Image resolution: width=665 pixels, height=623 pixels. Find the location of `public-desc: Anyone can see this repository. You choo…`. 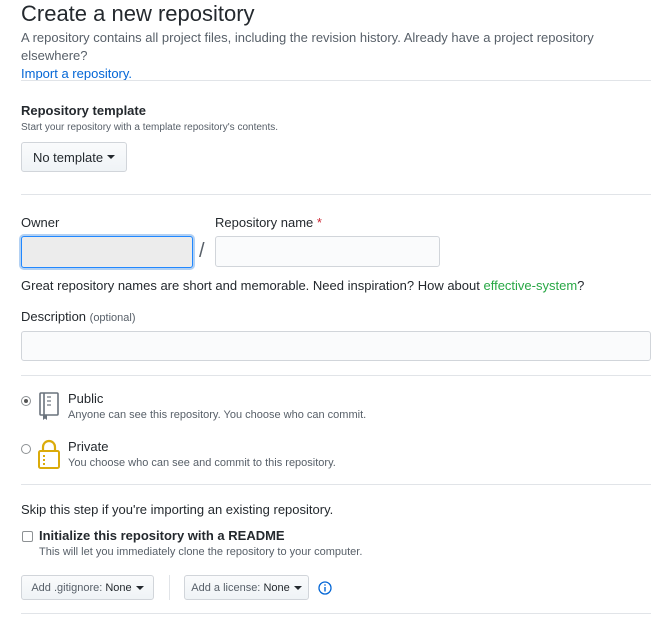

public-desc: Anyone can see this repository. You choo… is located at coordinates (217, 415).